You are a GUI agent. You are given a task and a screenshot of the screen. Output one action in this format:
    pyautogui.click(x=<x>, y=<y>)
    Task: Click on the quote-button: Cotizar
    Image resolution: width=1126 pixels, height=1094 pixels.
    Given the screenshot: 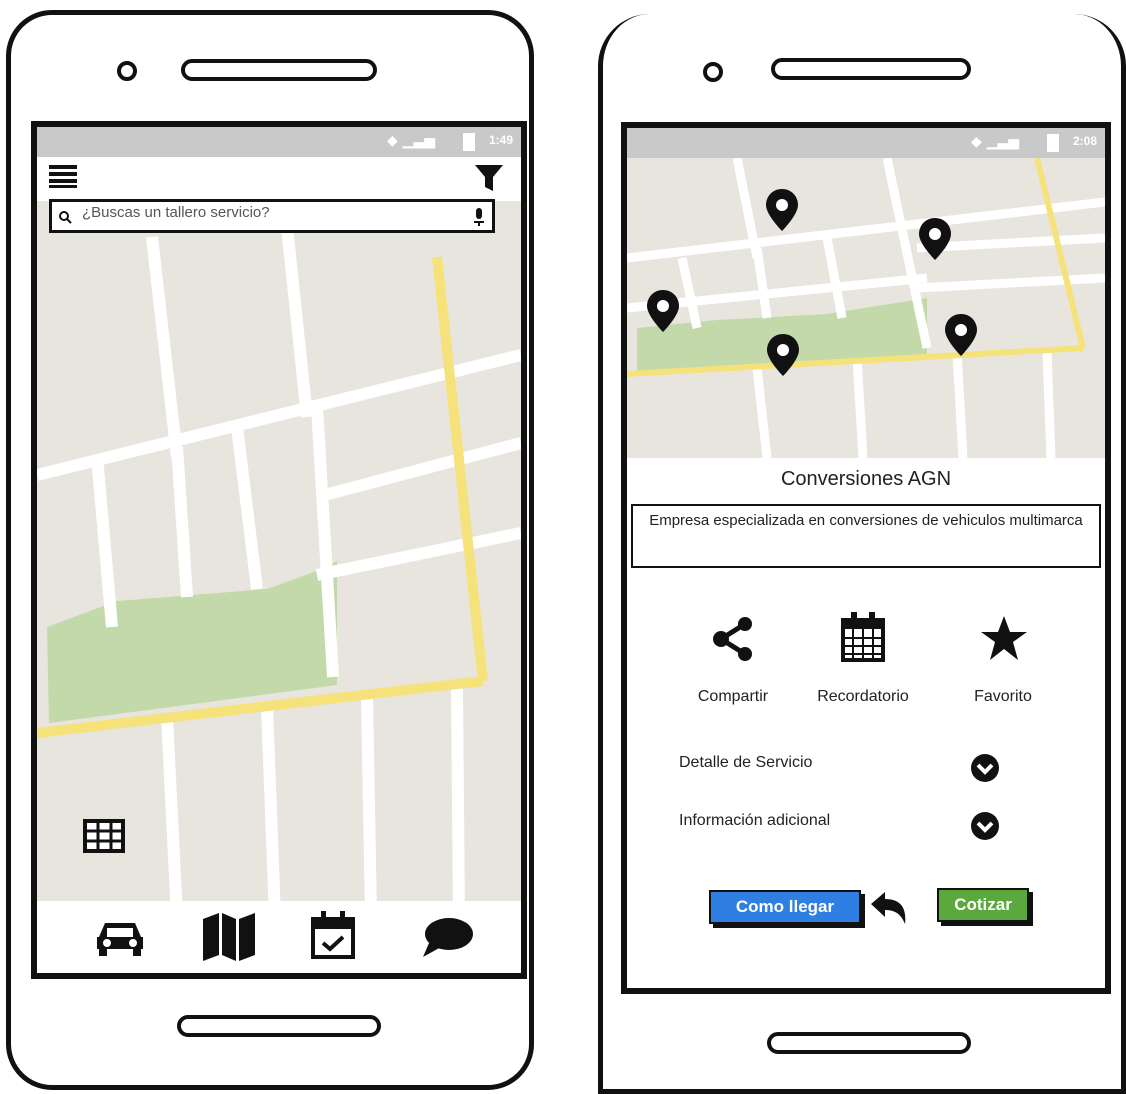 What is the action you would take?
    pyautogui.click(x=983, y=905)
    